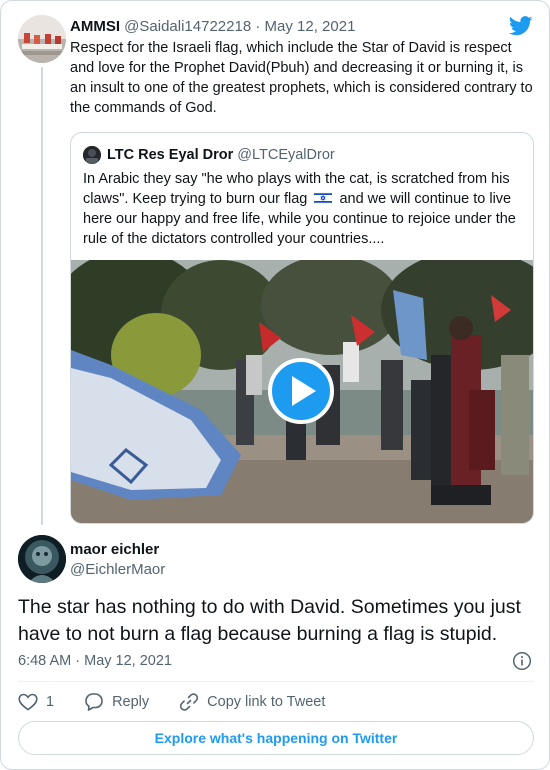  Describe the element at coordinates (323, 198) in the screenshot. I see `israel-flag-icon` at that location.